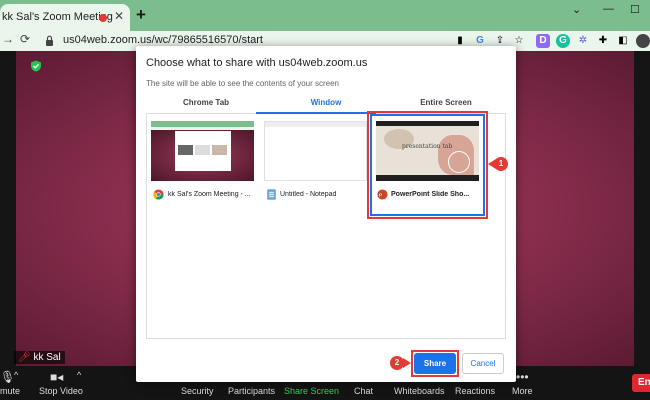 The height and width of the screenshot is (400, 650). I want to click on browser-tab: kk Sal's Zoom Meeting ✕, so click(65, 17).